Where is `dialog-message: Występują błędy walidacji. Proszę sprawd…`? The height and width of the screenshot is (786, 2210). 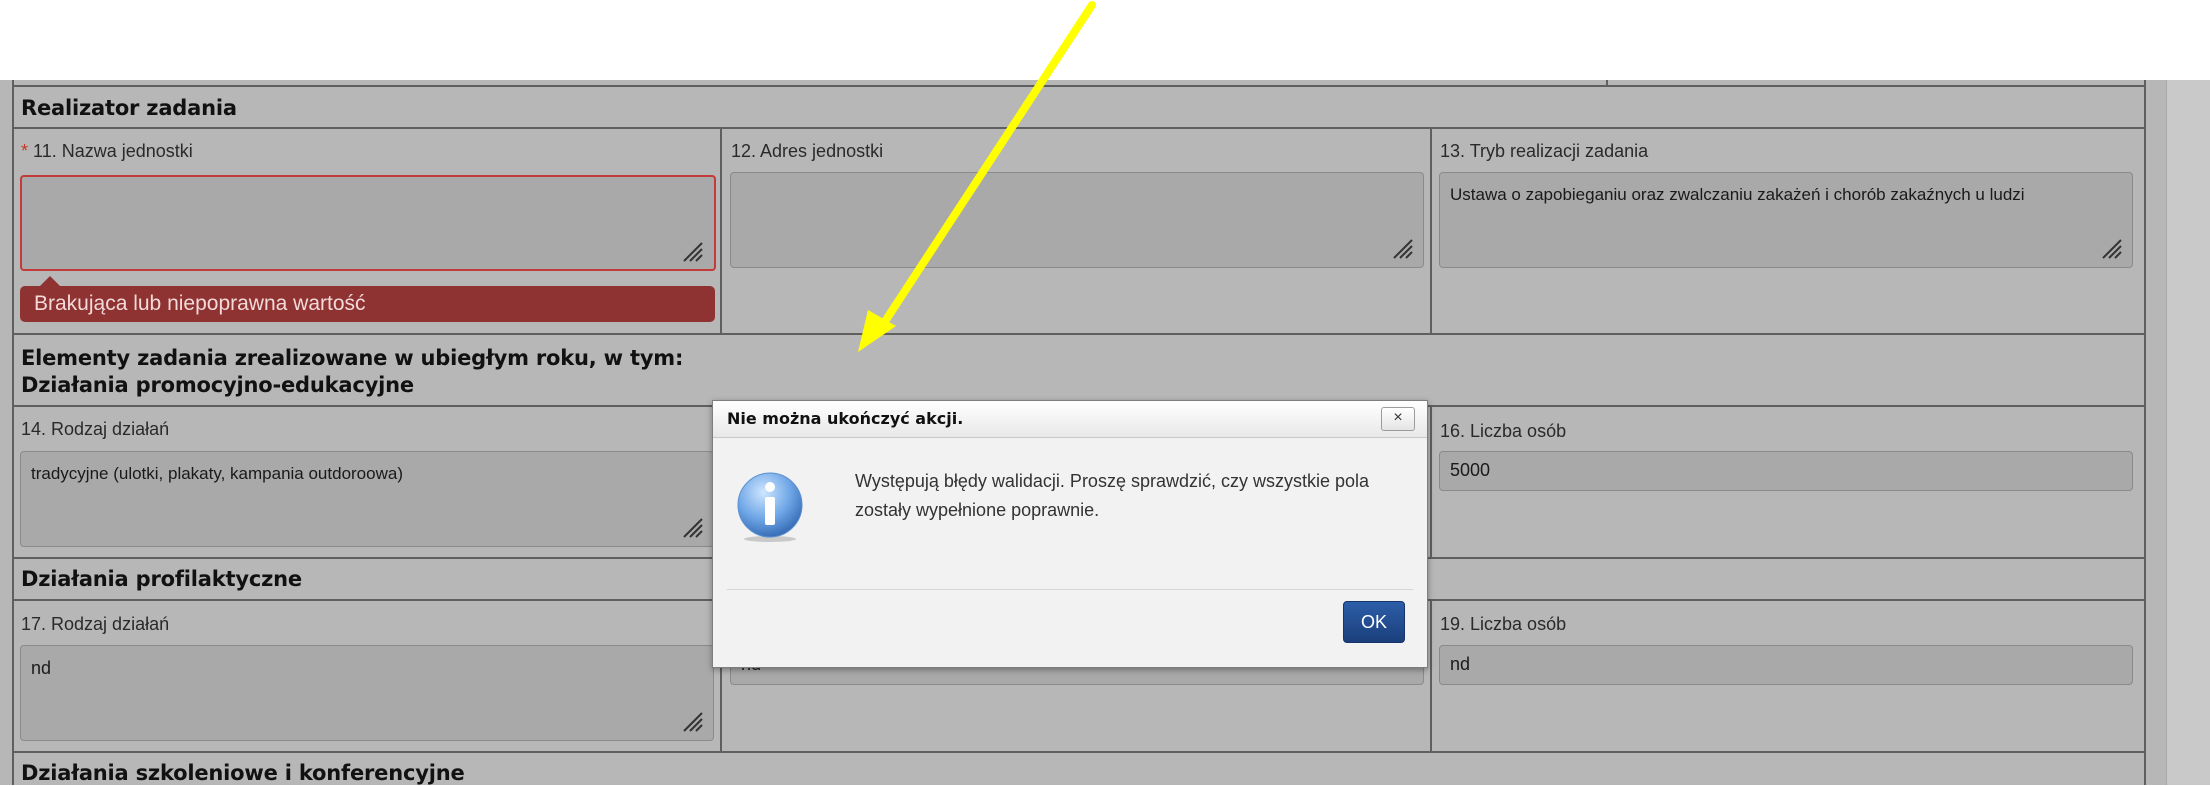
dialog-message: Występują błędy walidacji. Proszę sprawd… is located at coordinates (1112, 495).